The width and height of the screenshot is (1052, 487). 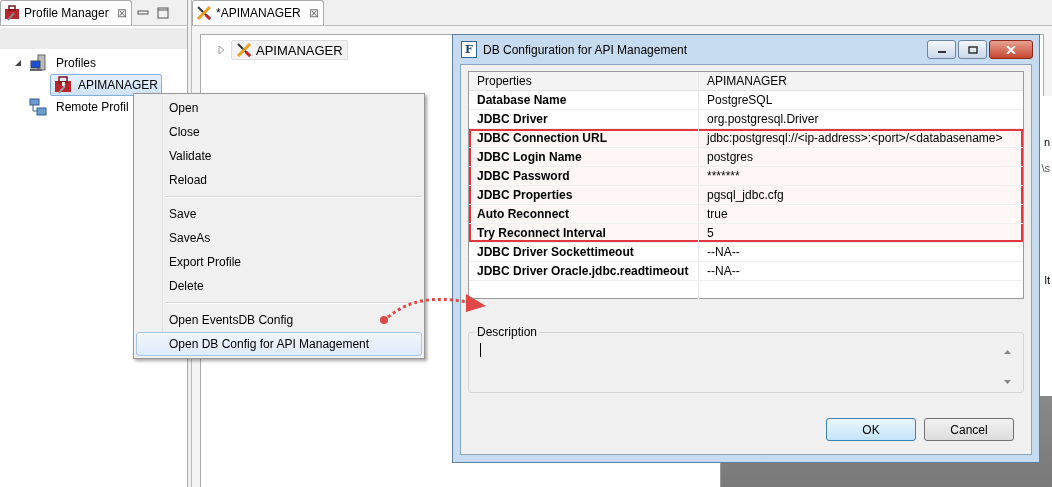 I want to click on property-name: JDBC Driver, so click(x=584, y=119).